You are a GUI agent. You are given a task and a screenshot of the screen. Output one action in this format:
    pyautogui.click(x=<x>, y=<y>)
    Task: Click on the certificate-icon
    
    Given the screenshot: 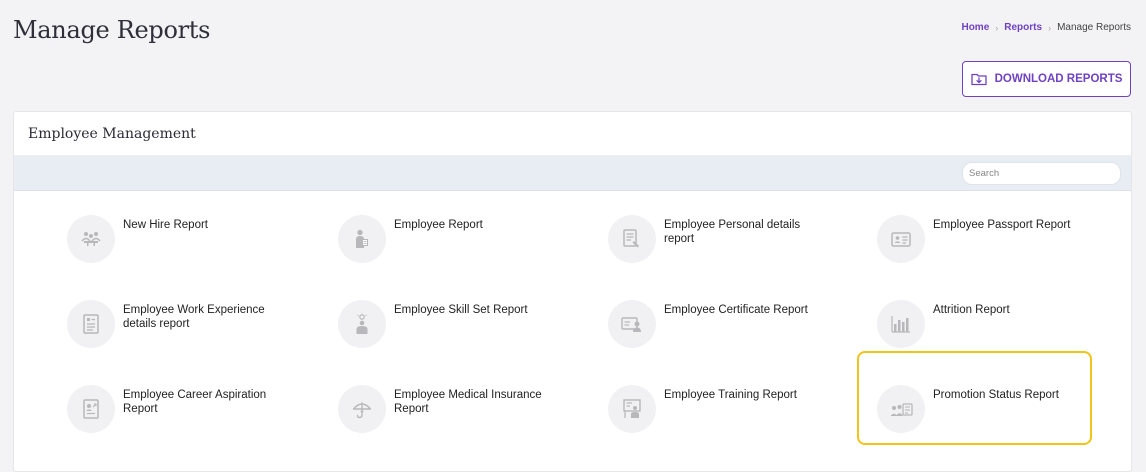 What is the action you would take?
    pyautogui.click(x=632, y=324)
    